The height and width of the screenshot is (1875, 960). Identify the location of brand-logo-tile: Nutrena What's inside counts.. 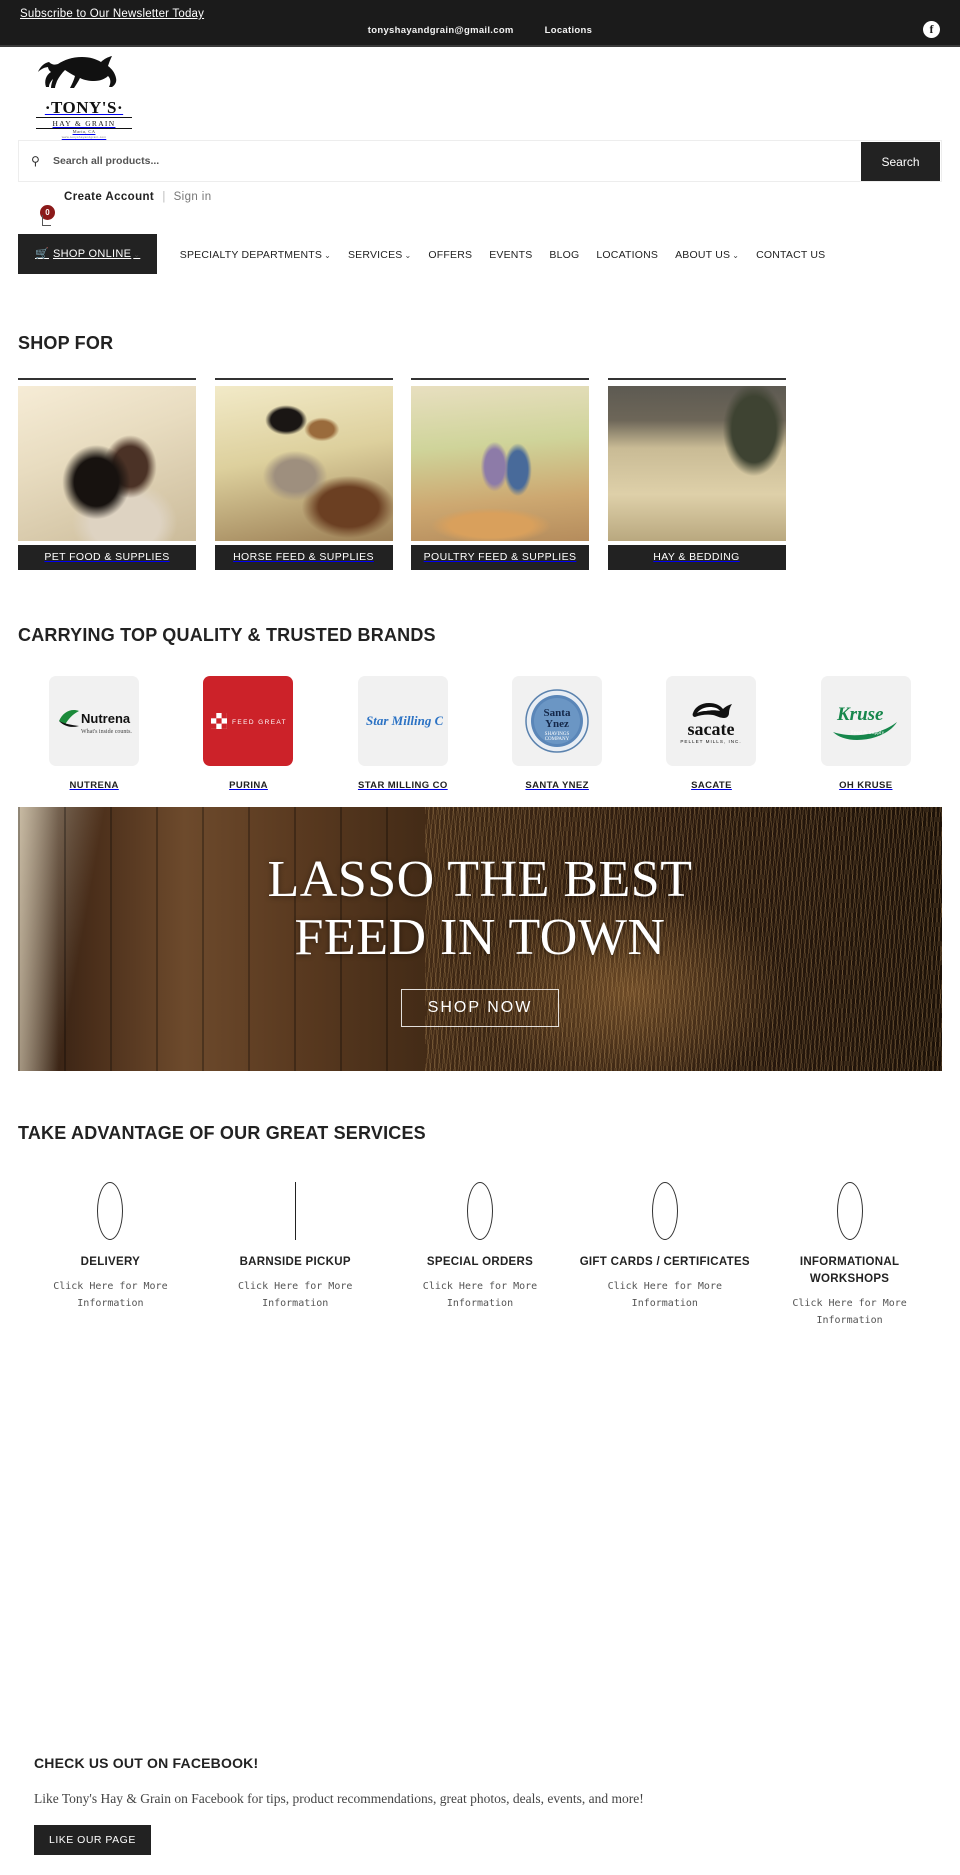
(94, 721).